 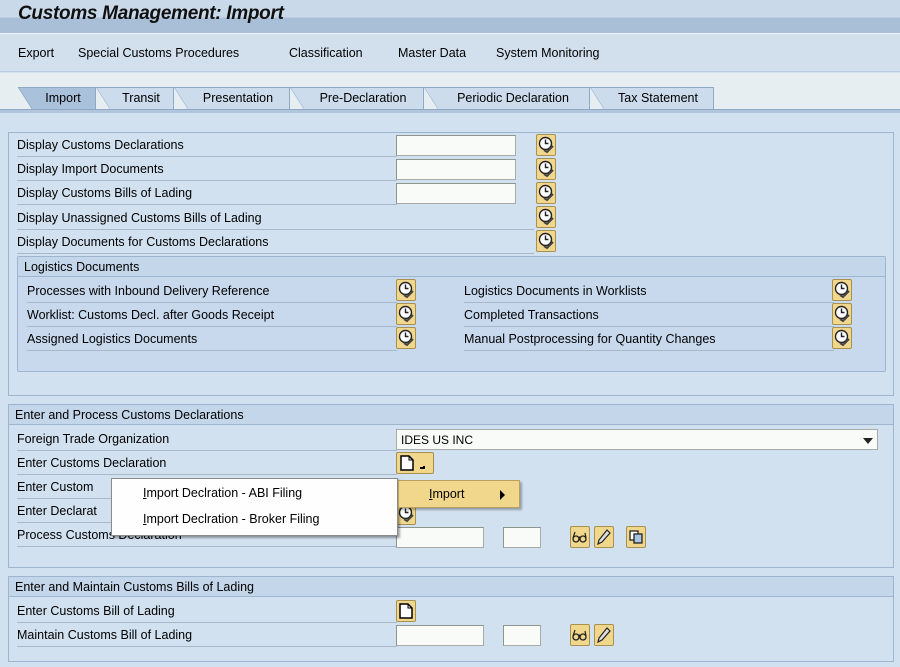 I want to click on execute-worklist-goods-receipt-button, so click(x=406, y=314).